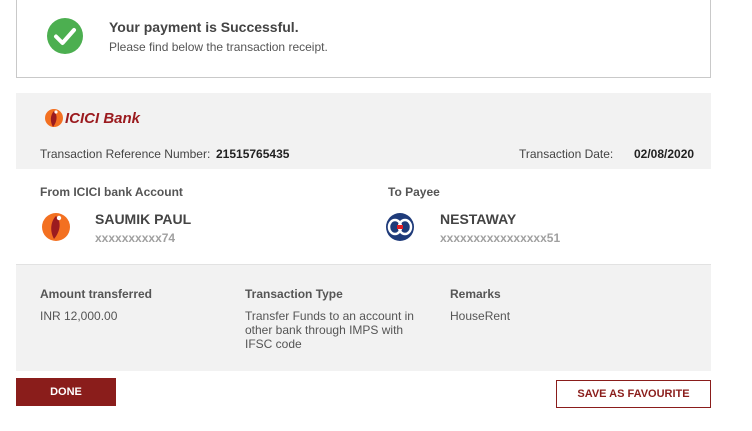 This screenshot has width=752, height=431. I want to click on success-title: Your payment is Successful., so click(204, 27).